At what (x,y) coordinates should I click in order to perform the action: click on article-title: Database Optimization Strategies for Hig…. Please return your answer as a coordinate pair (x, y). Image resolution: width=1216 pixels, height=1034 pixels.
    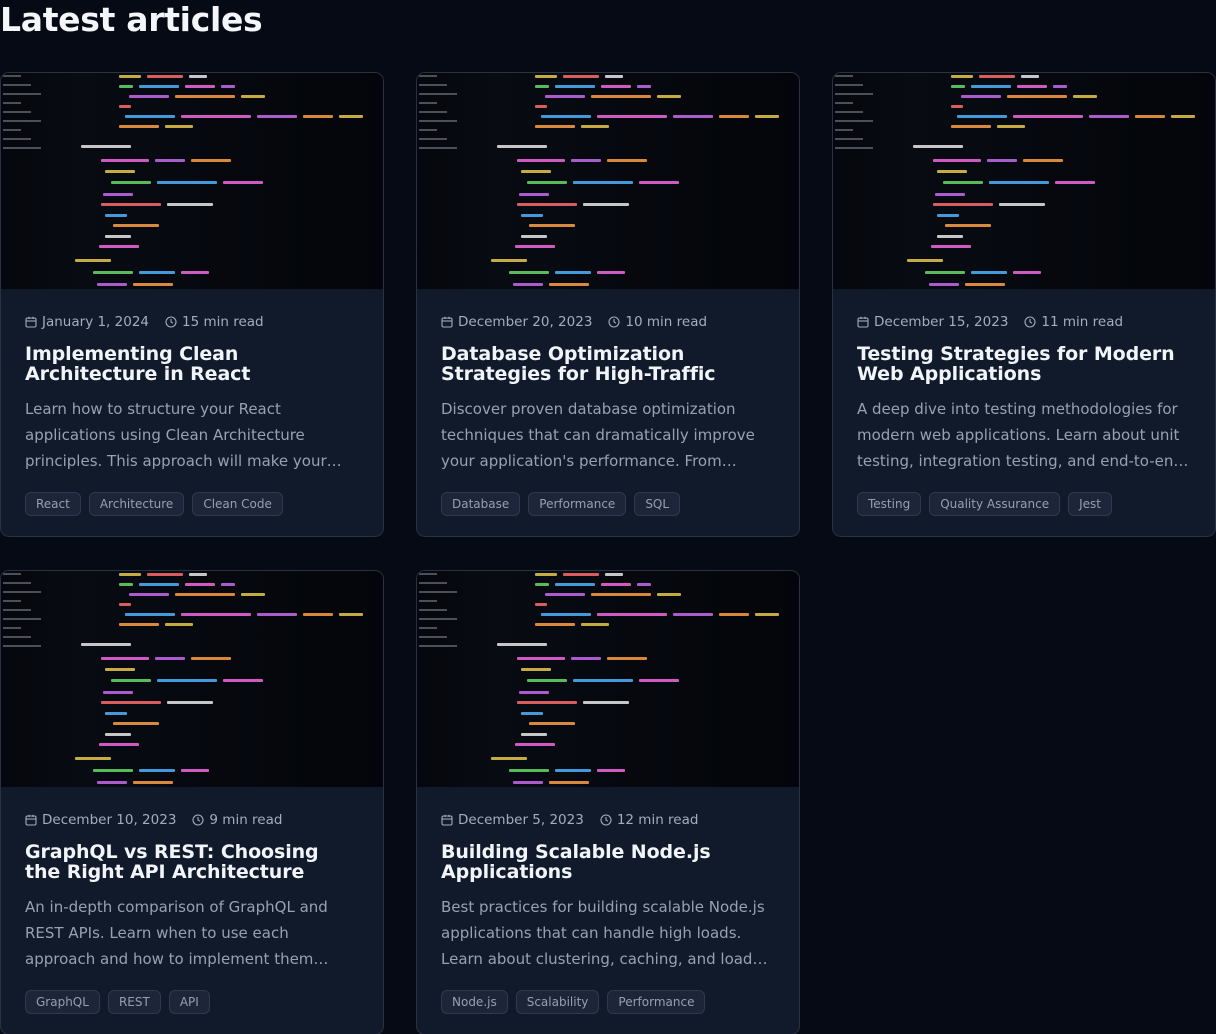
    Looking at the image, I should click on (608, 364).